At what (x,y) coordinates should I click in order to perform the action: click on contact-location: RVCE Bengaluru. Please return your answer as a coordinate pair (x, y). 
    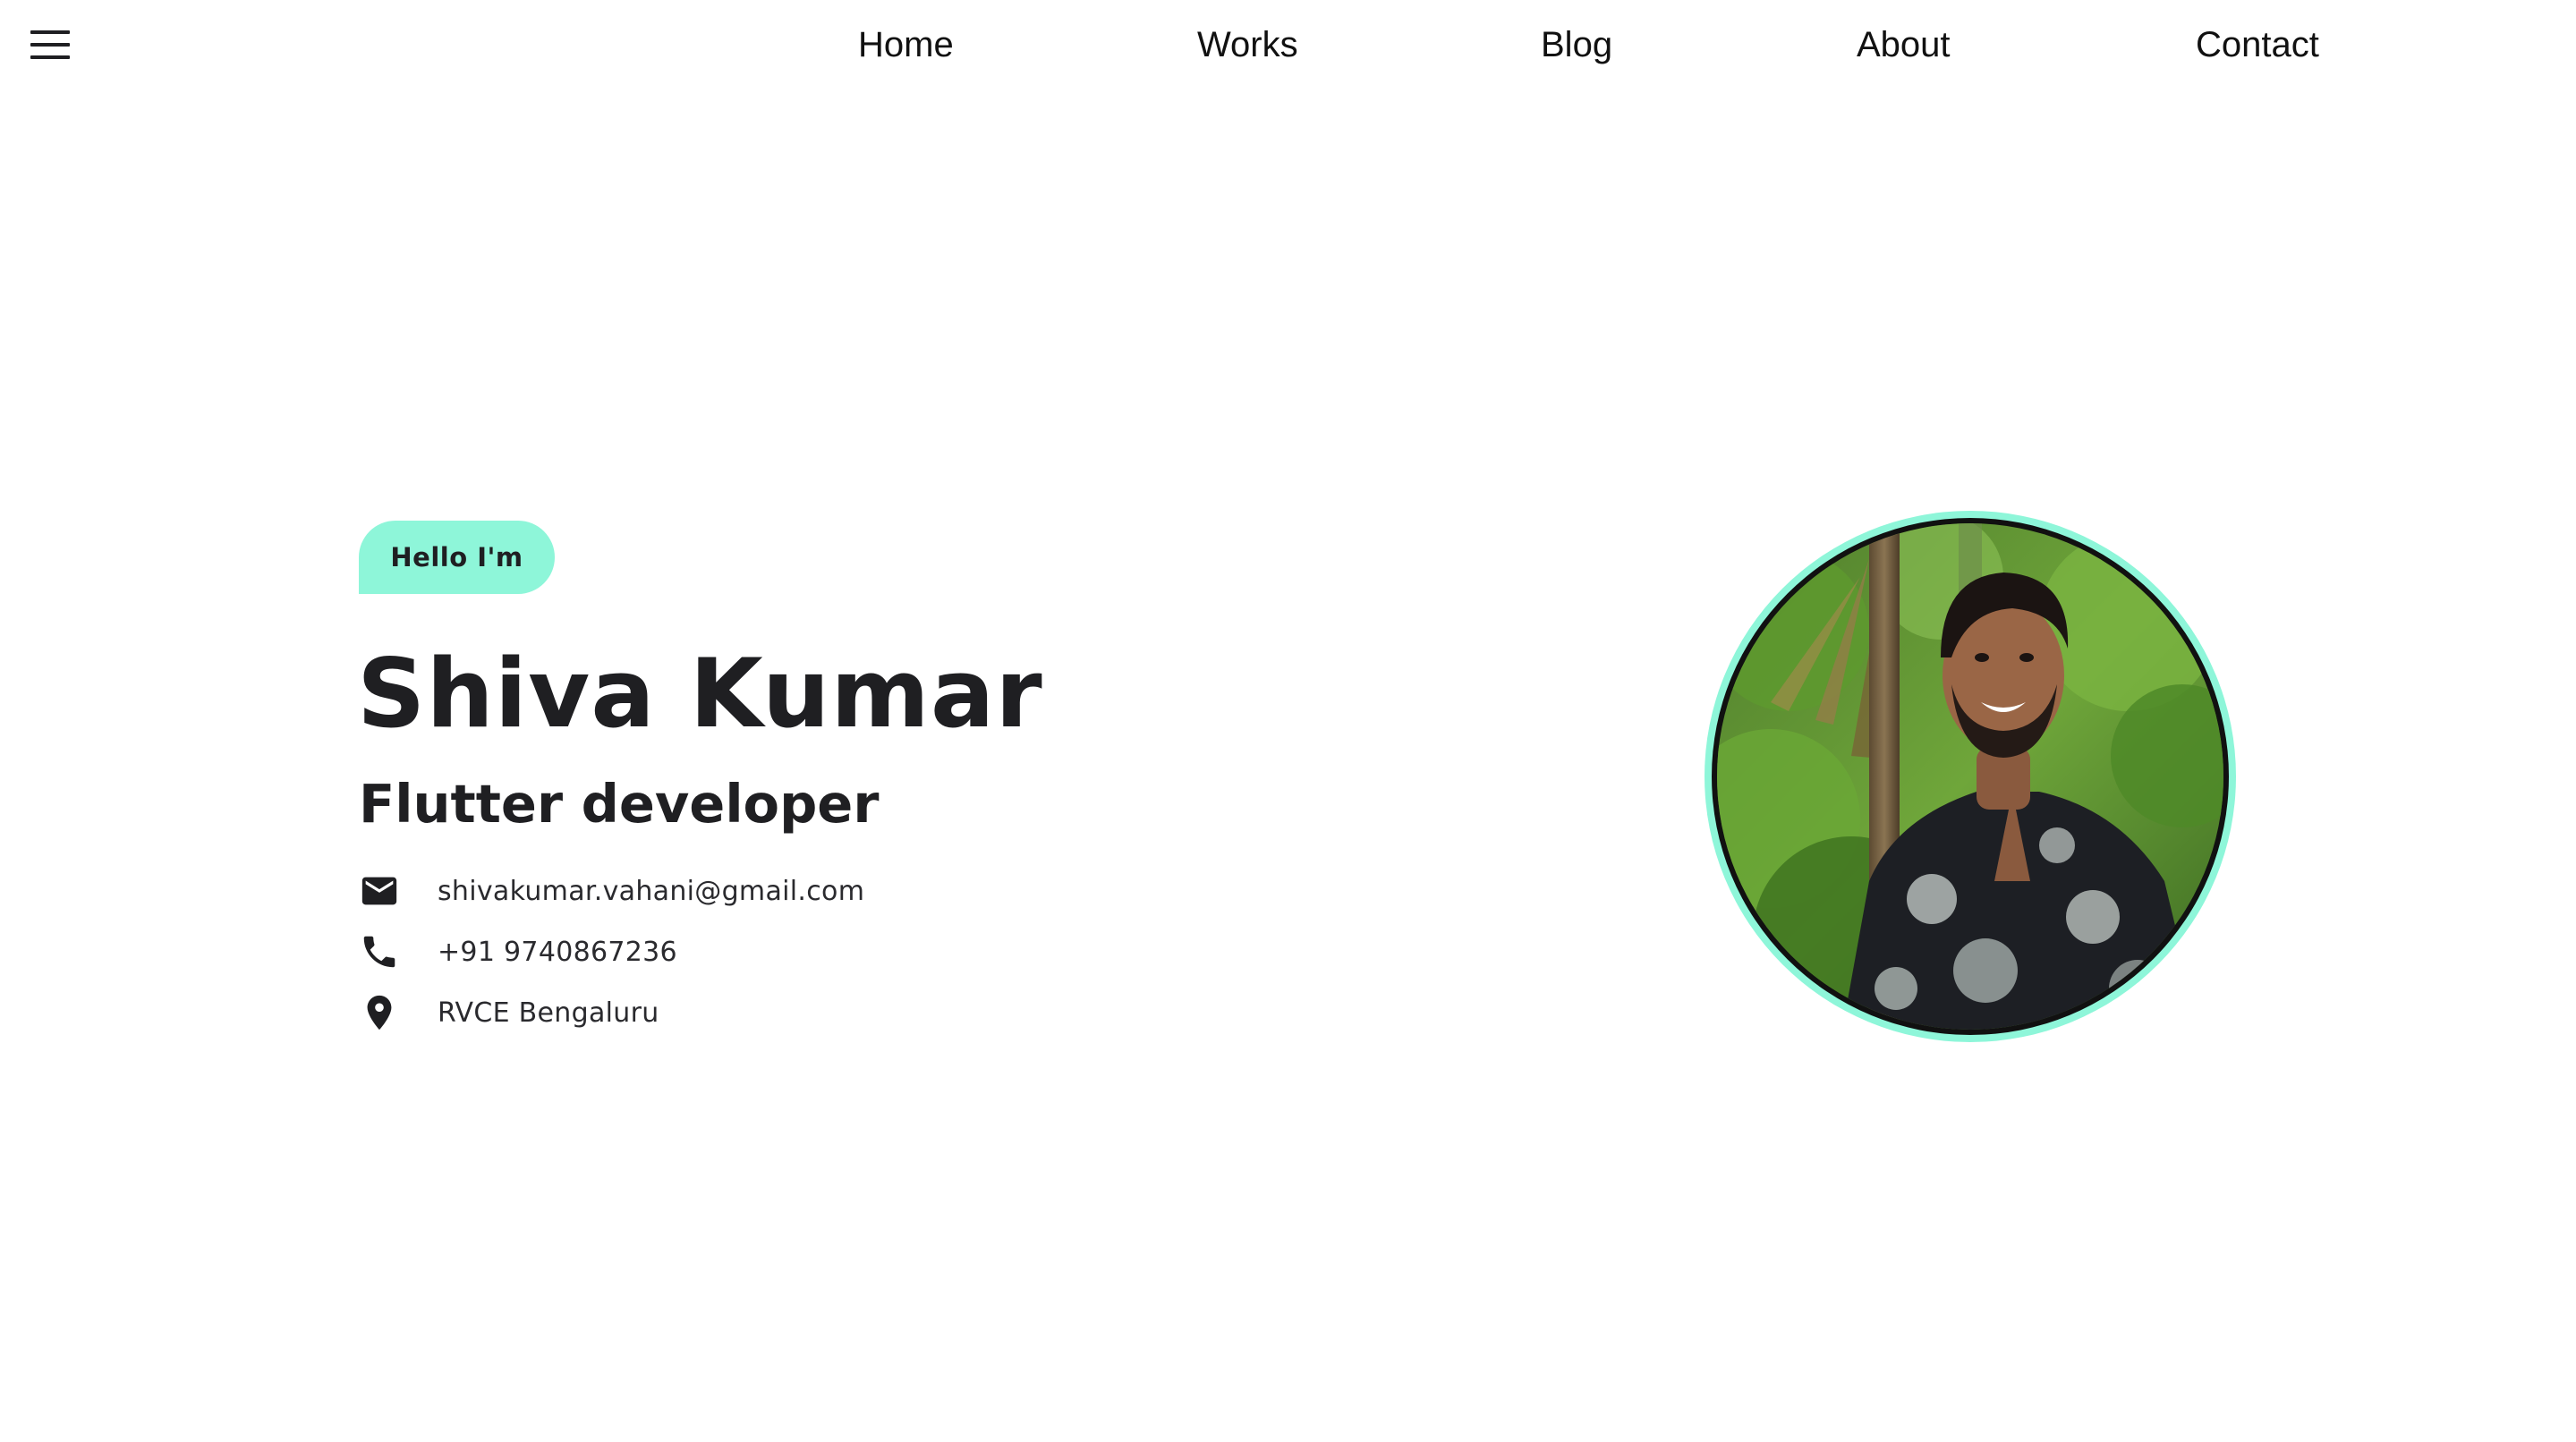
    Looking at the image, I should click on (509, 1012).